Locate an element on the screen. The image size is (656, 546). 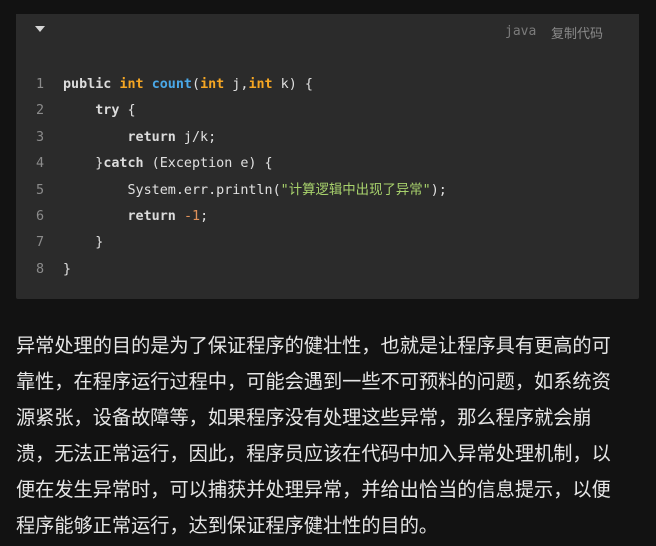
line-code: }catch (Exception e) { is located at coordinates (168, 164).